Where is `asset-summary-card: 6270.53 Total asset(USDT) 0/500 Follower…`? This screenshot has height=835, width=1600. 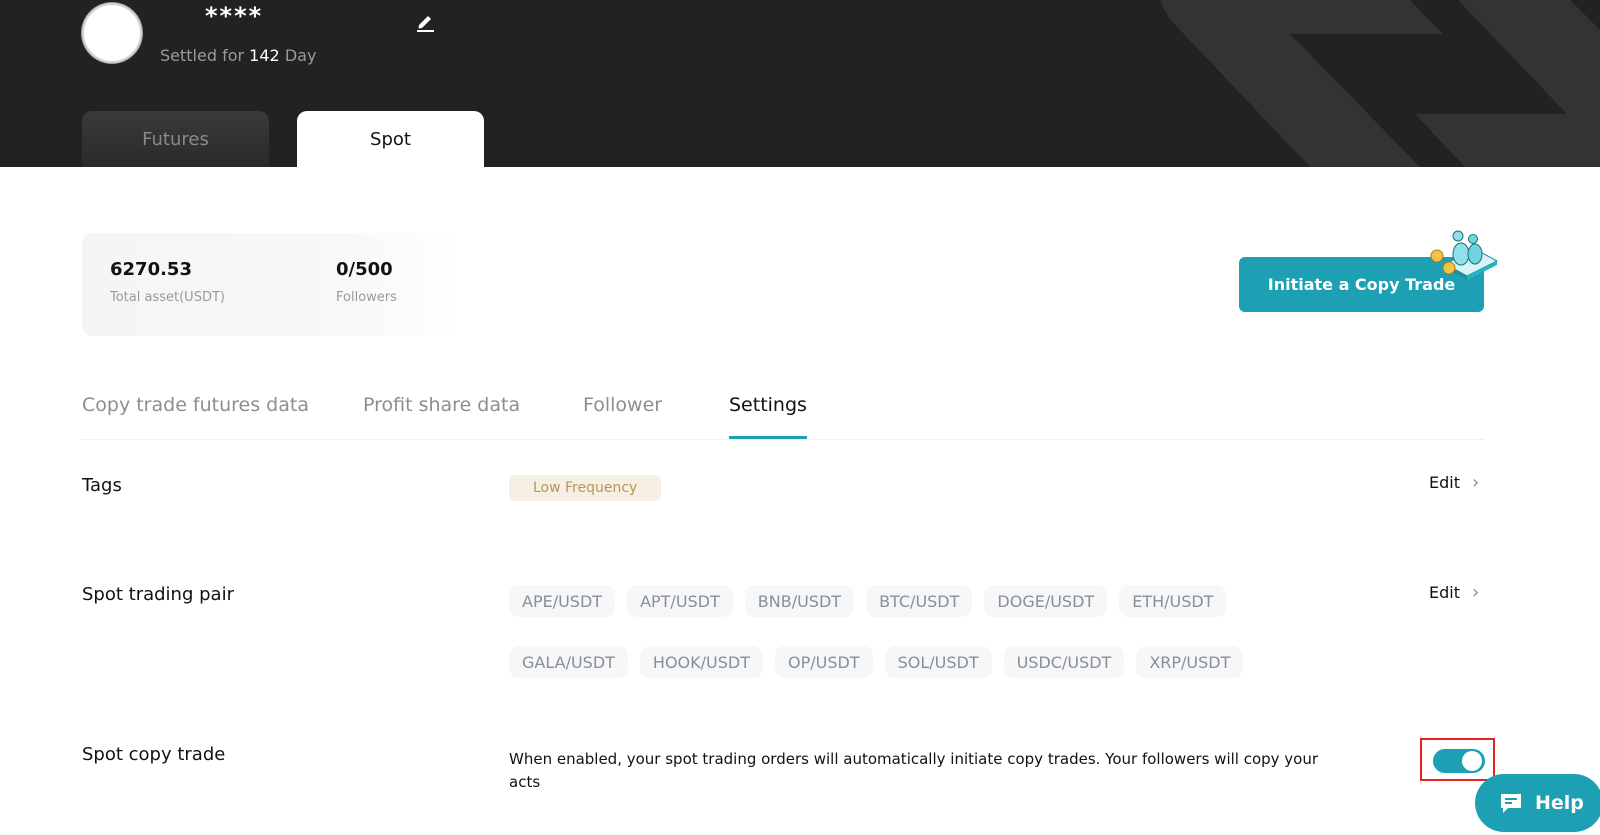
asset-summary-card: 6270.53 Total asset(USDT) 0/500 Follower… is located at coordinates (272, 284).